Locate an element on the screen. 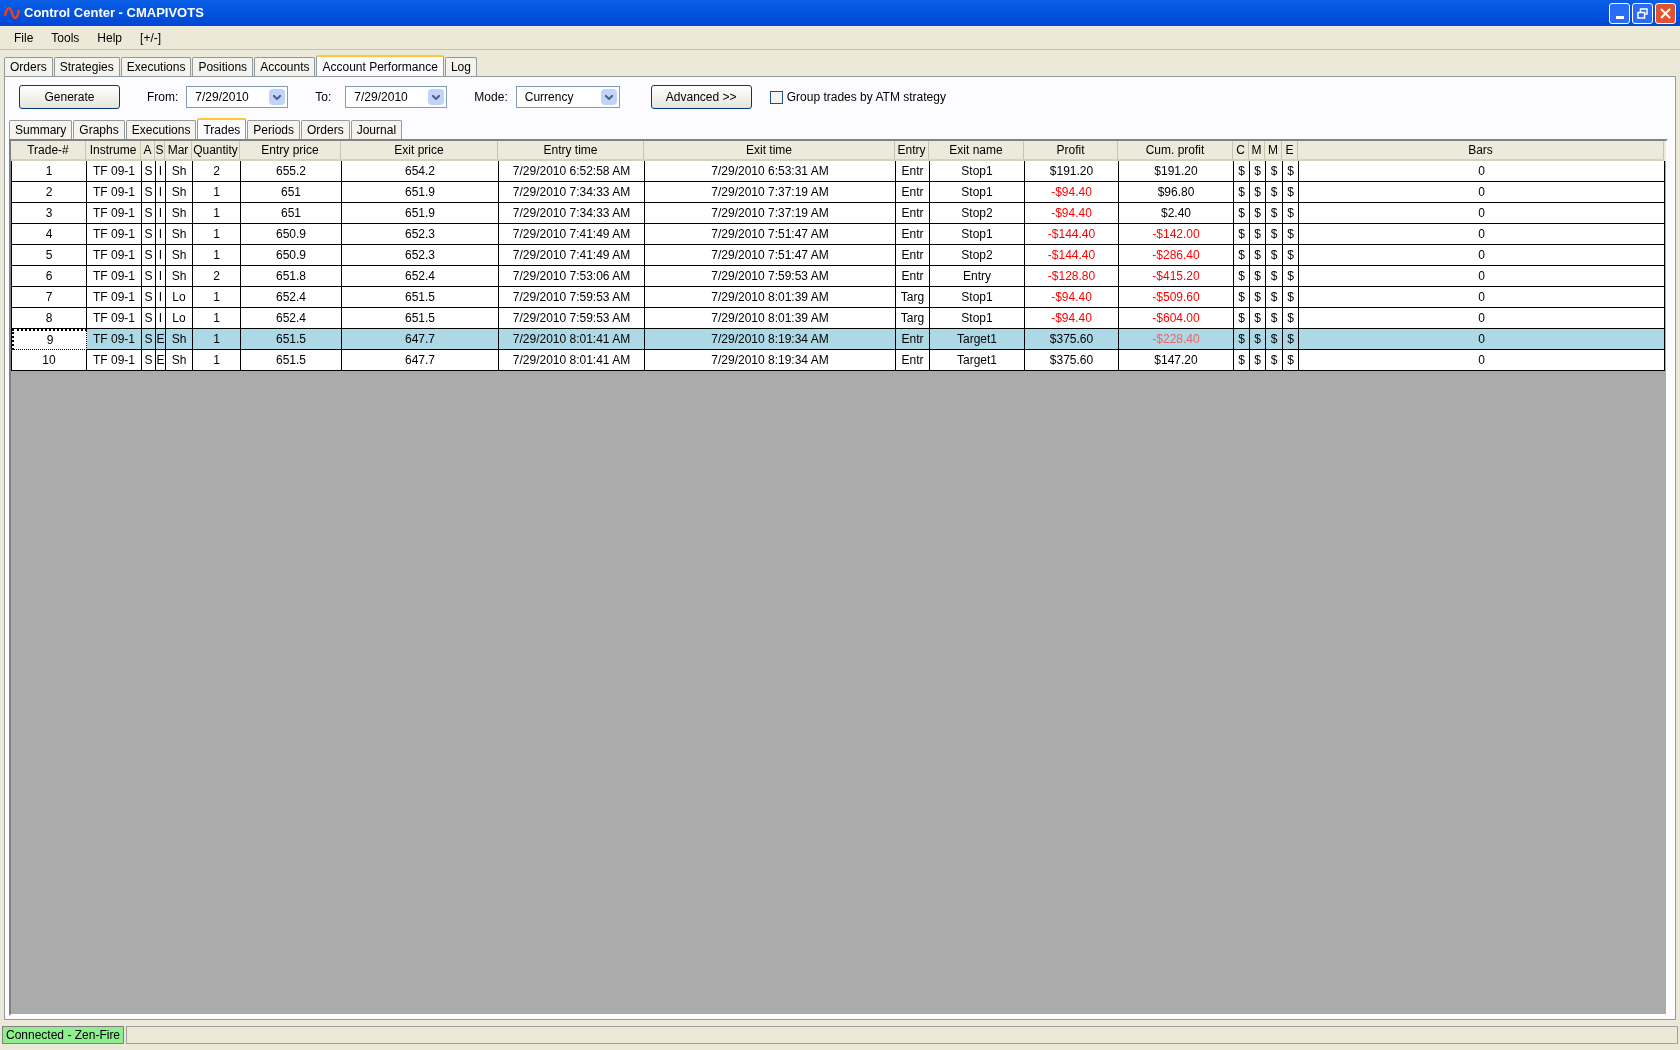  tab: Graphs is located at coordinates (99, 129).